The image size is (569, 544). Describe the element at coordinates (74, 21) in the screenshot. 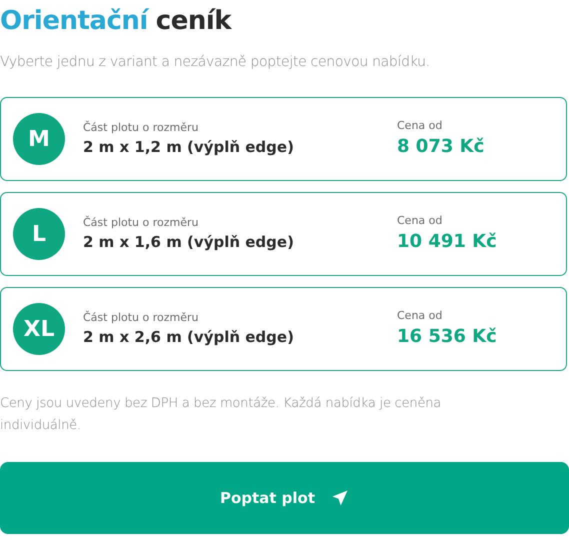

I see `title-highlight: Orientační` at that location.